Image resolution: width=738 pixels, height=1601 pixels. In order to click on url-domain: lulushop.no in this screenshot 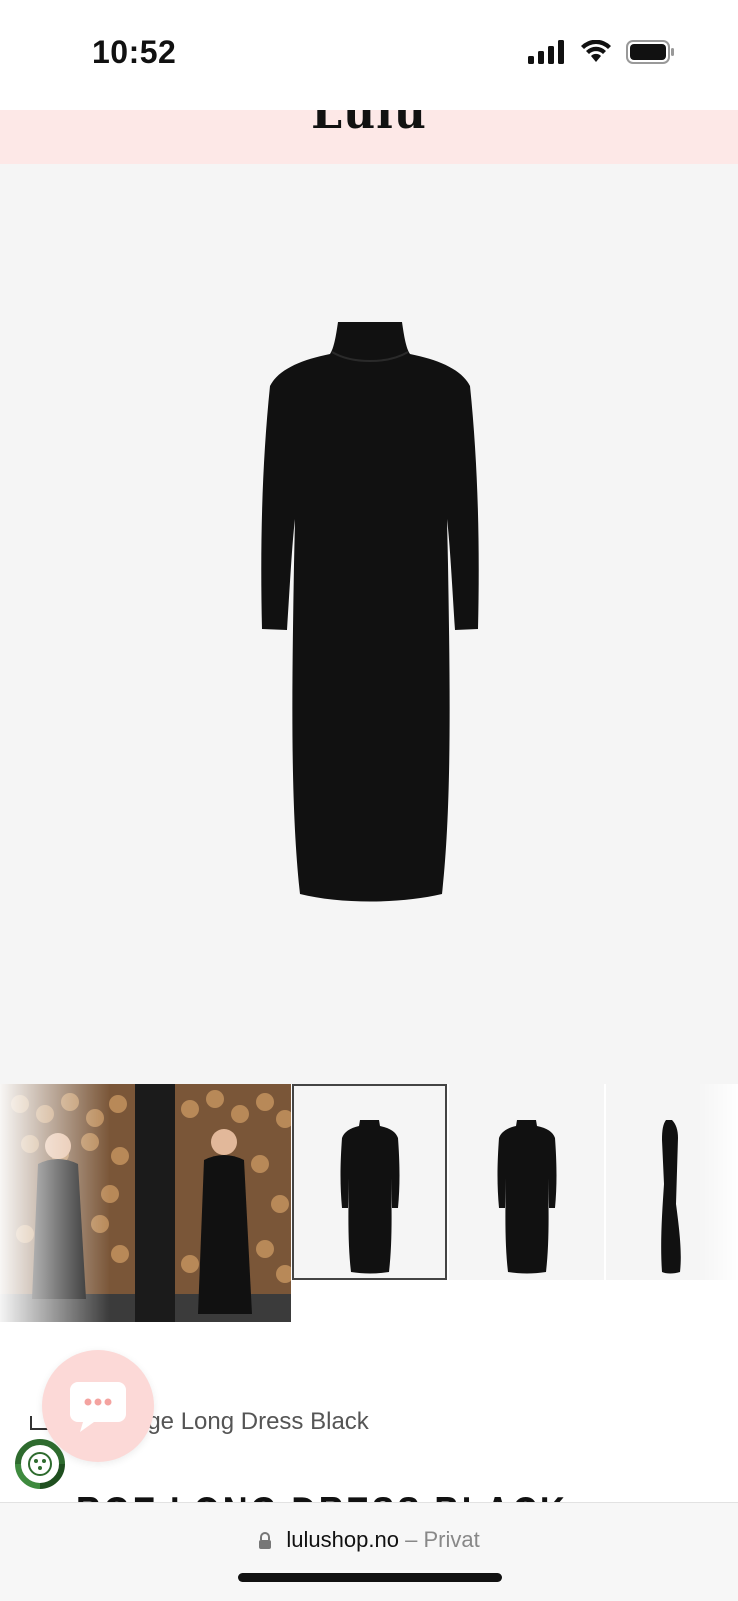, I will do `click(342, 1539)`.